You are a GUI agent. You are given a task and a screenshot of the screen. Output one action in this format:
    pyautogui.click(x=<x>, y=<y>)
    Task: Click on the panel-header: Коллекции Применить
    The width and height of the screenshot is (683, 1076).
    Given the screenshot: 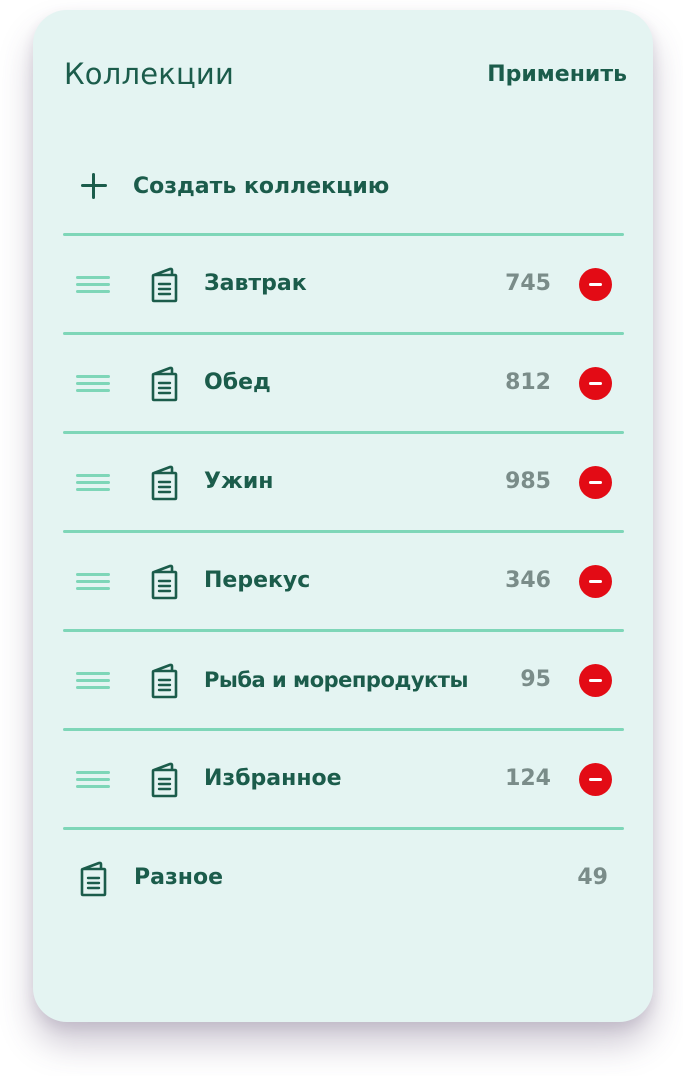 What is the action you would take?
    pyautogui.click(x=345, y=74)
    